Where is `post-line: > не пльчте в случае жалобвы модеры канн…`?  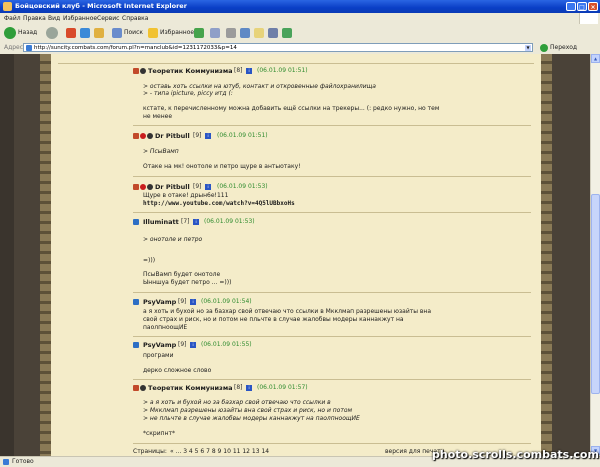
post-line: > не пльчте в случае жалобвы модеры канн… is located at coordinates (251, 418).